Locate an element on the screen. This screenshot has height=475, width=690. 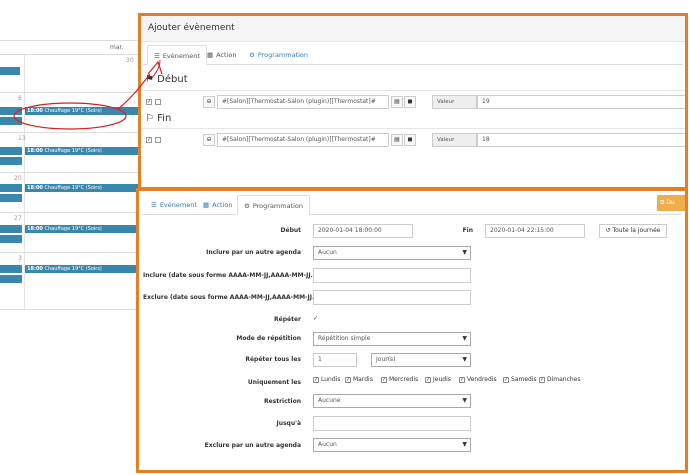
annotation-arrow-line is located at coordinates (134, 91).